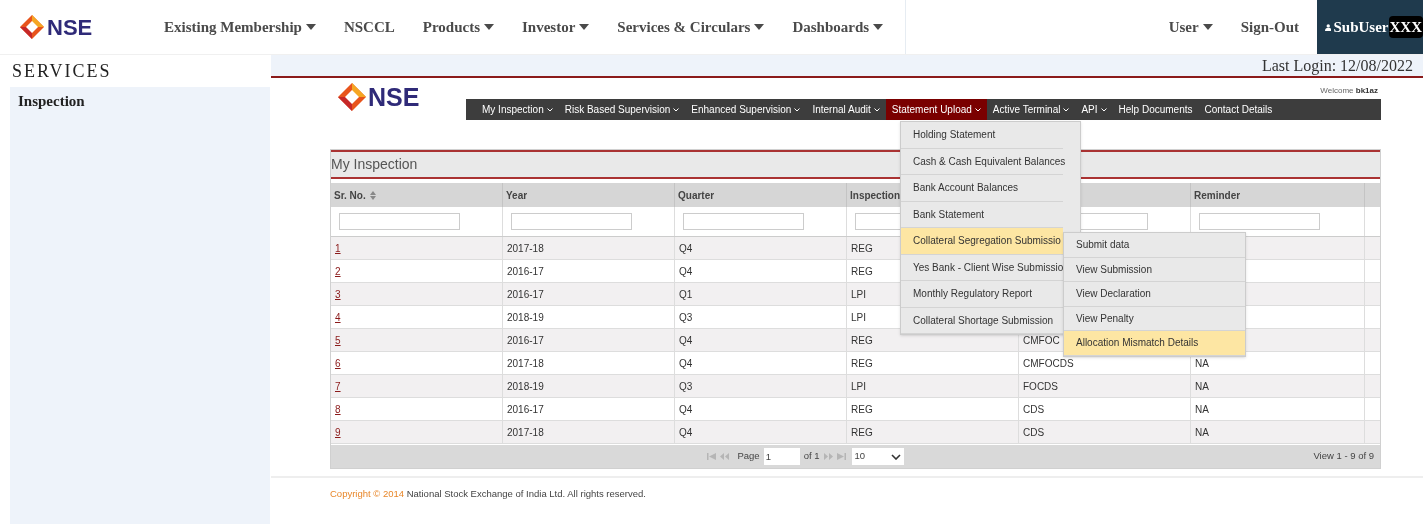  Describe the element at coordinates (338, 248) in the screenshot. I see `row-link: 1` at that location.